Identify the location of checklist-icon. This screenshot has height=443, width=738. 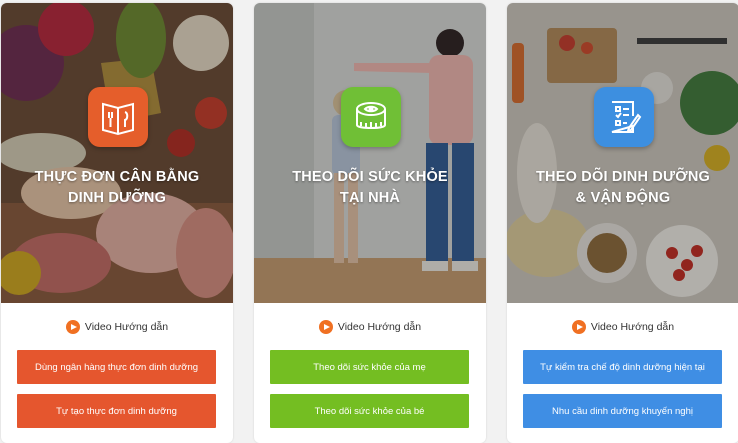
(624, 117).